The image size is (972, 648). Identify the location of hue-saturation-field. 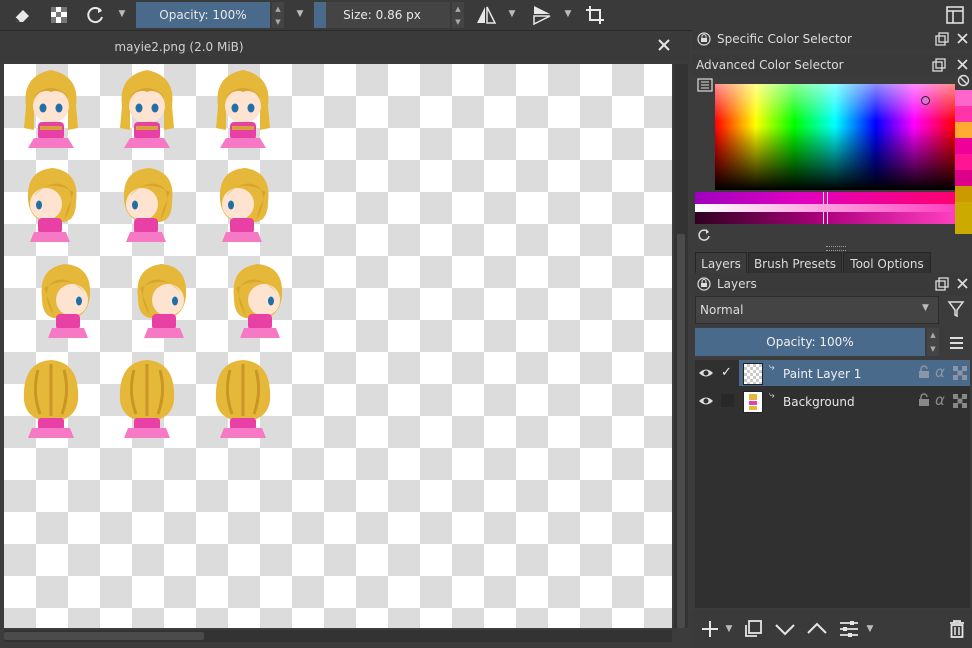
(835, 137).